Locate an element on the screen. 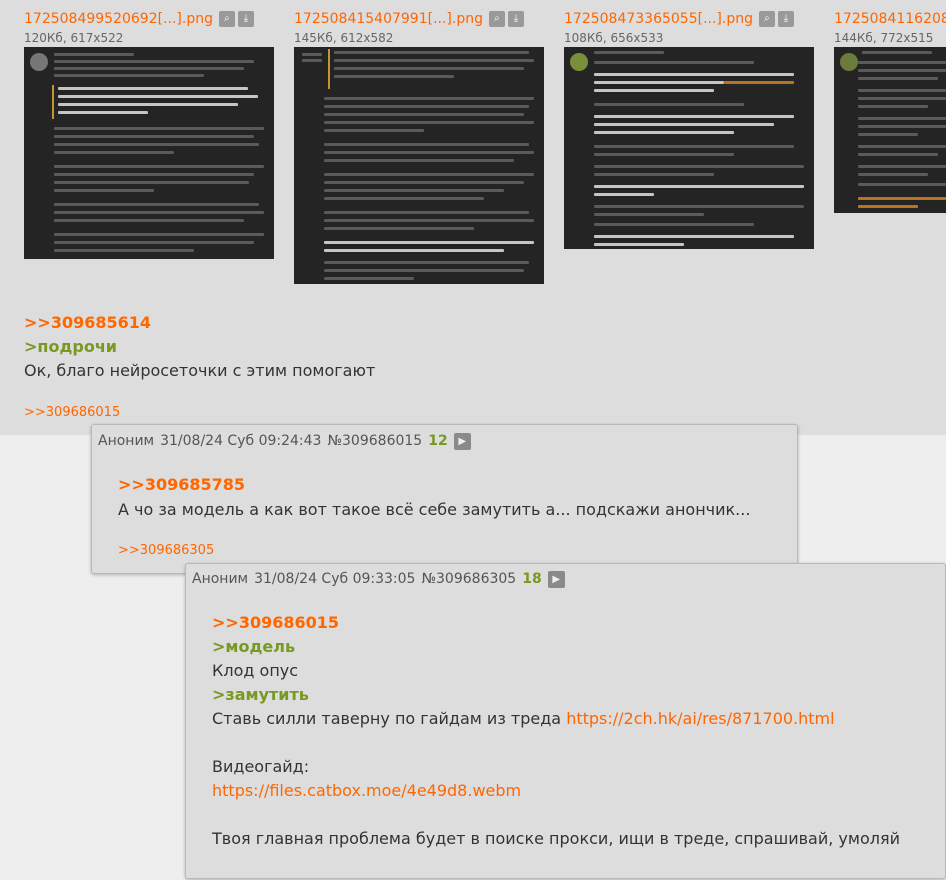 This screenshot has height=880, width=946. file-entry-4: 172508411620854 144Кб, 772x515 is located at coordinates (890, 28).